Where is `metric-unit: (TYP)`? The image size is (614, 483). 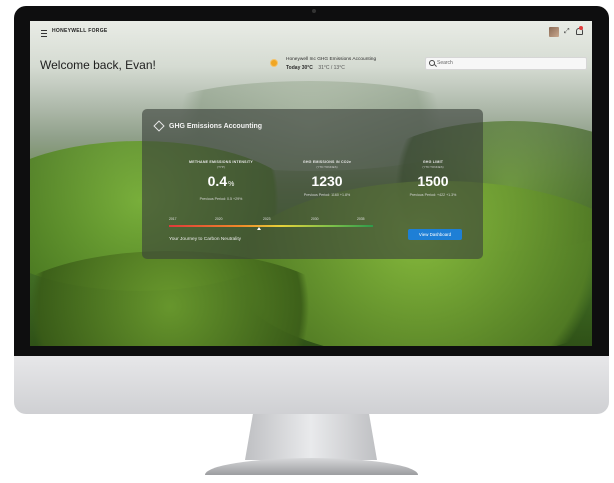 metric-unit: (TYP) is located at coordinates (221, 167).